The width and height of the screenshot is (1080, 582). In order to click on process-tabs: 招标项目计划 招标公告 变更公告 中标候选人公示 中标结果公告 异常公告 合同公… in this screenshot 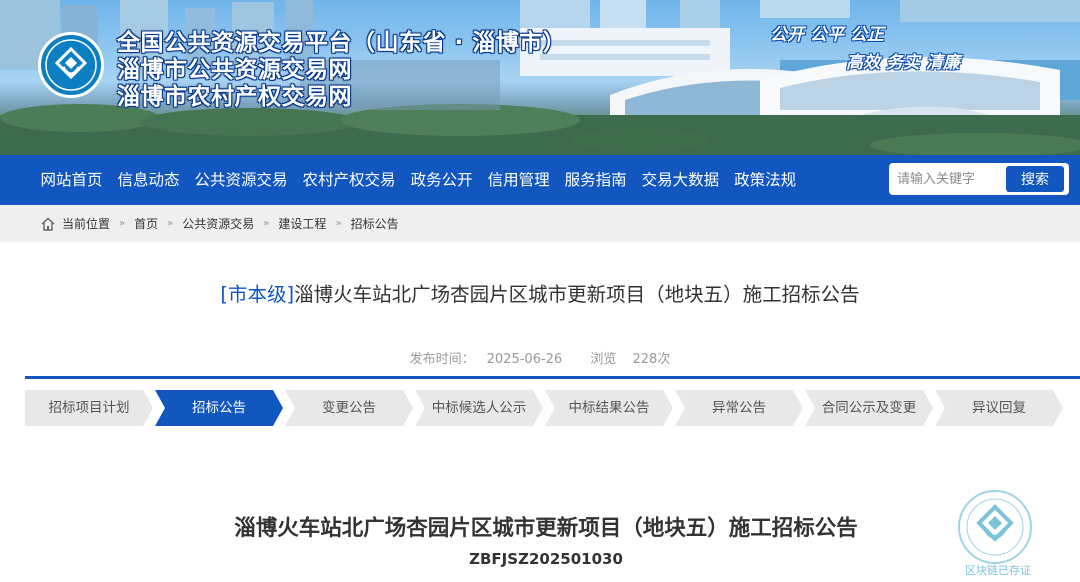, I will do `click(552, 408)`.